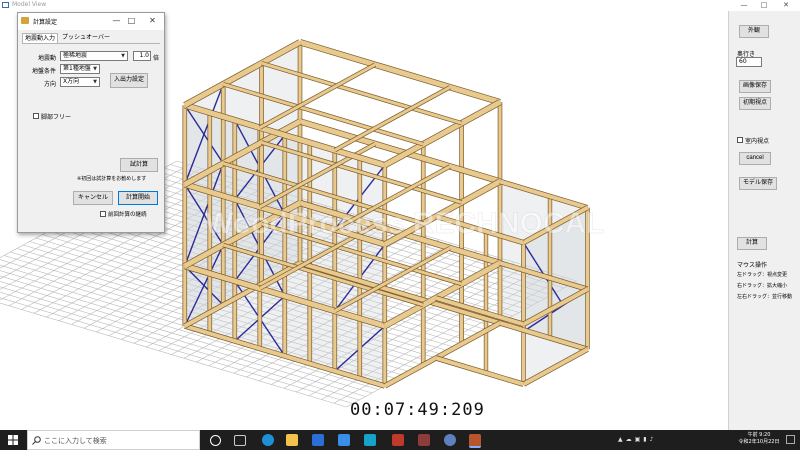  What do you see at coordinates (156, 58) in the screenshot?
I see `scale-unit: 倍` at bounding box center [156, 58].